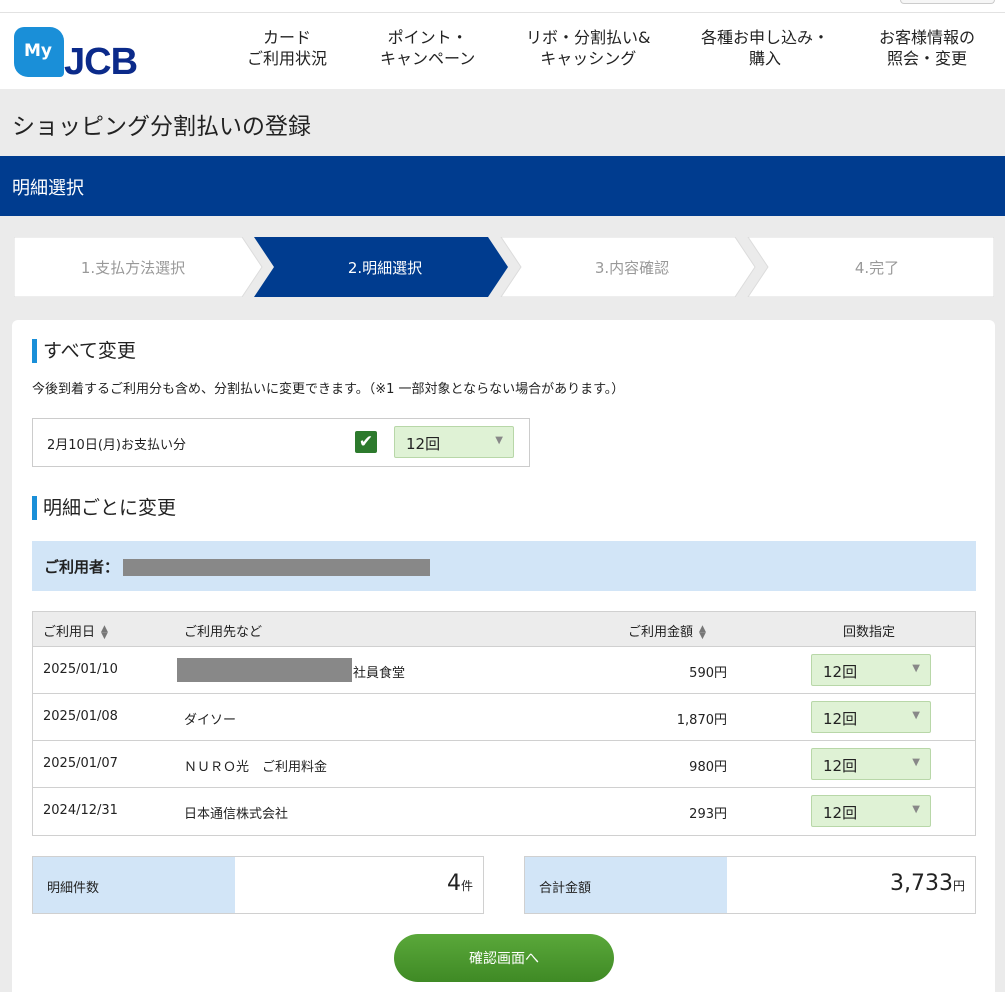  Describe the element at coordinates (466, 886) in the screenshot. I see `item-count-unit: 件` at that location.